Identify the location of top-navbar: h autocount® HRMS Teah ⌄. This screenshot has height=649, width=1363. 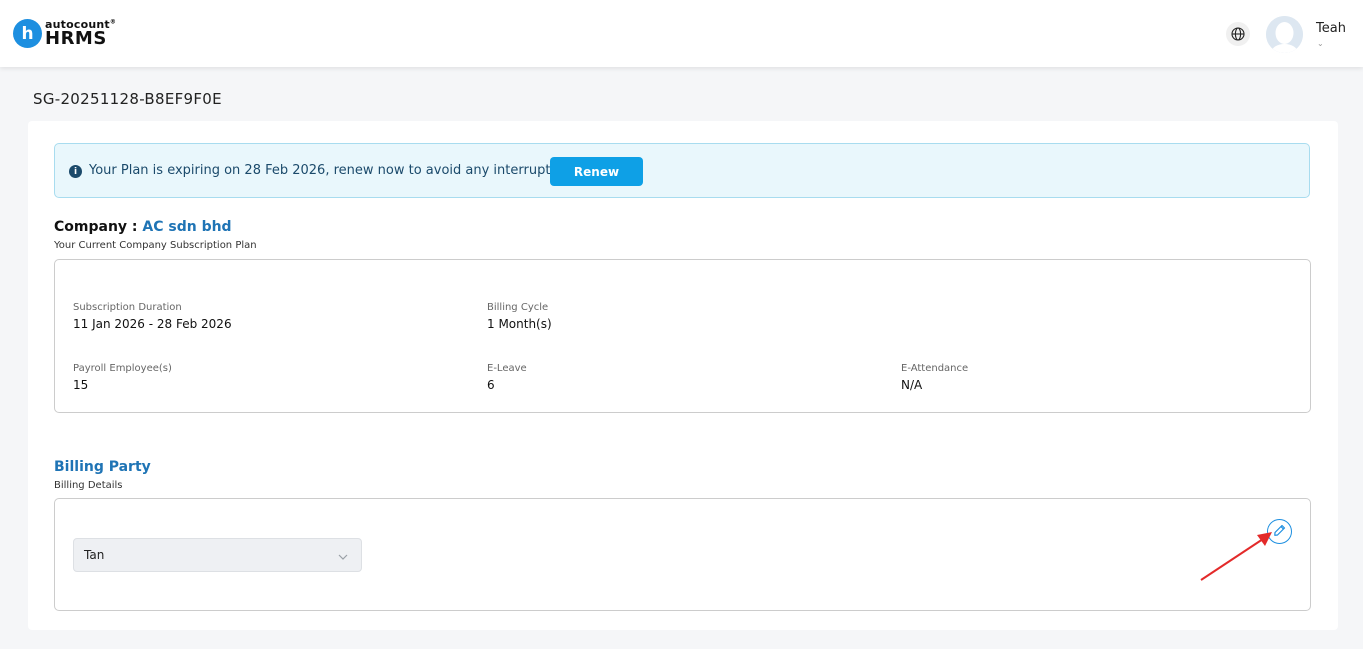
(681, 33).